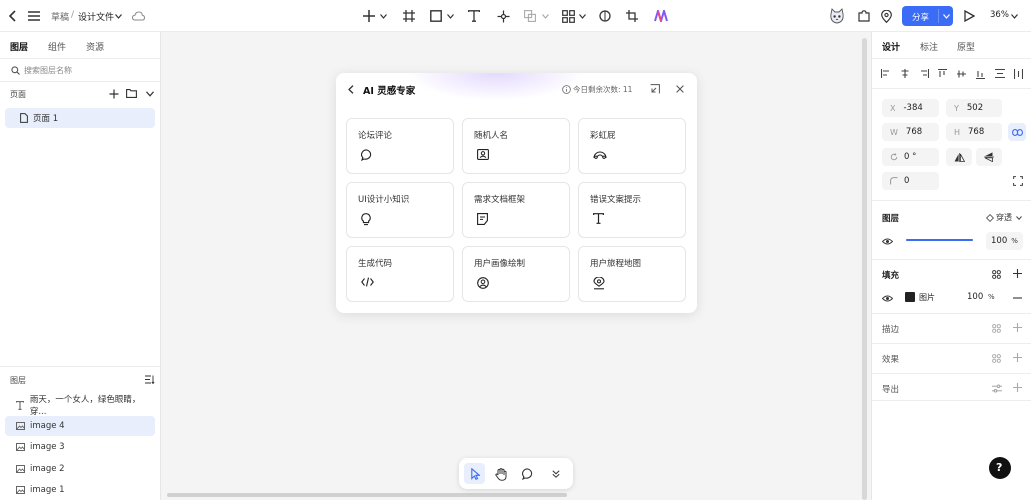 The image size is (1031, 500). I want to click on width-field: W 768, so click(910, 132).